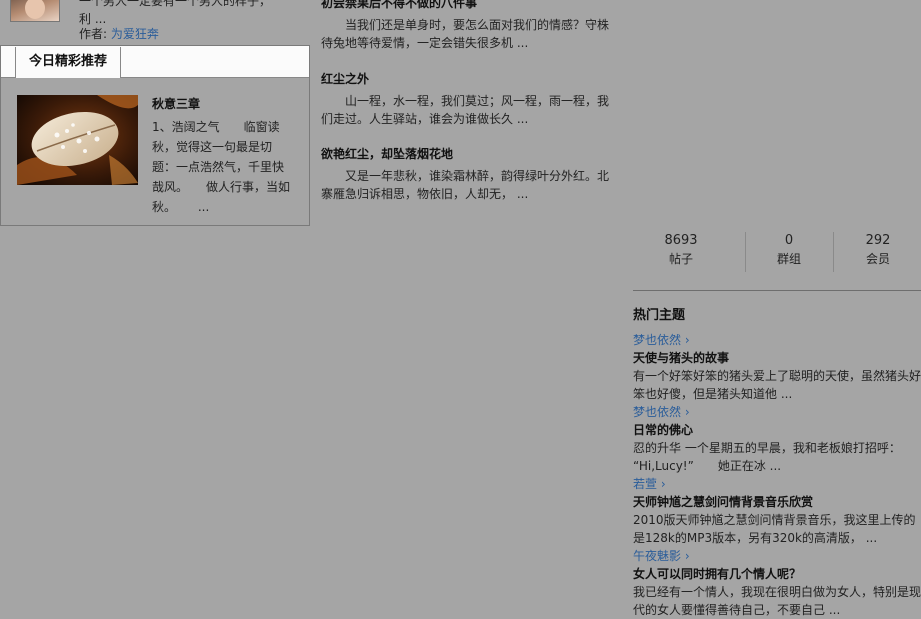 This screenshot has width=921, height=619. I want to click on article-title: 欲艳红尘，却坠落烟花地, so click(467, 154).